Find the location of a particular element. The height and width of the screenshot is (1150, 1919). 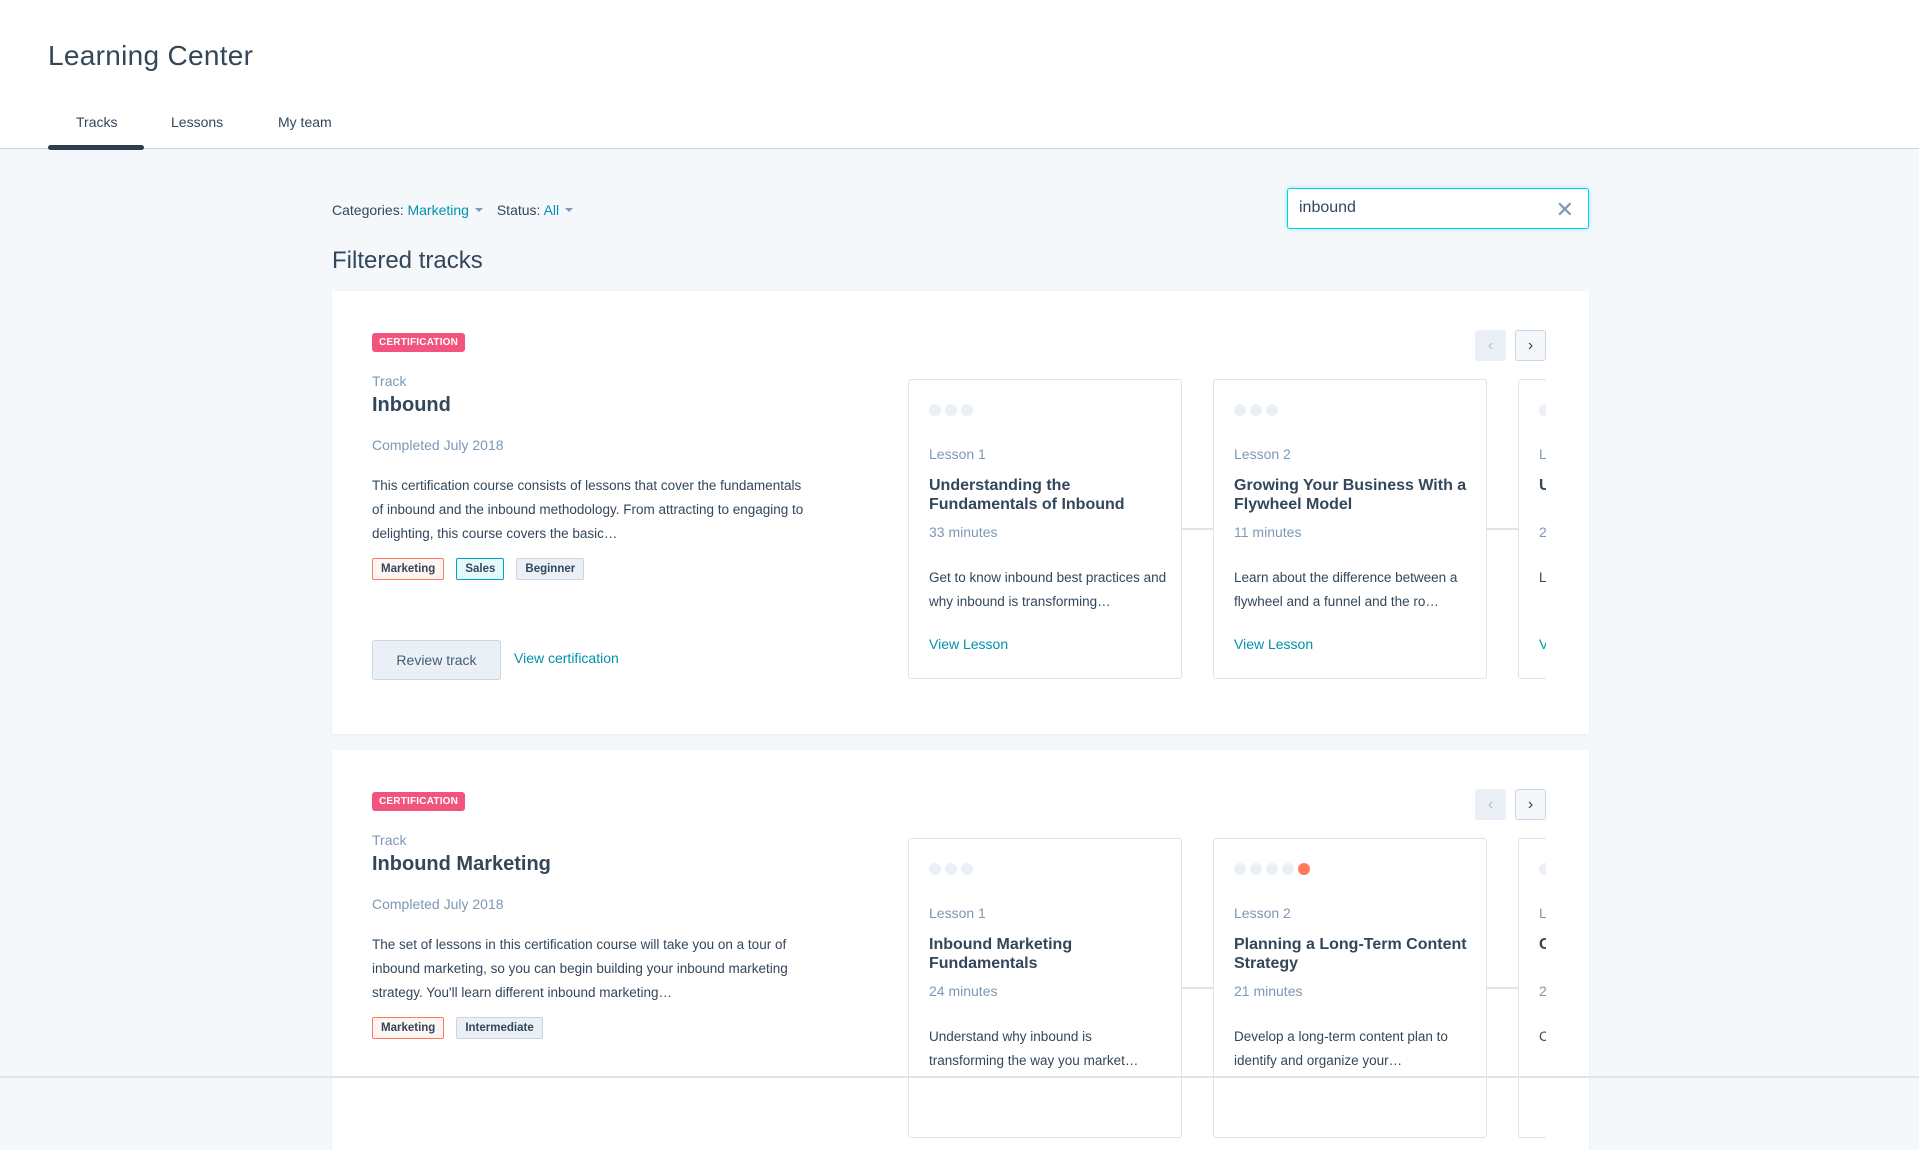

search-input is located at coordinates (1419, 208).